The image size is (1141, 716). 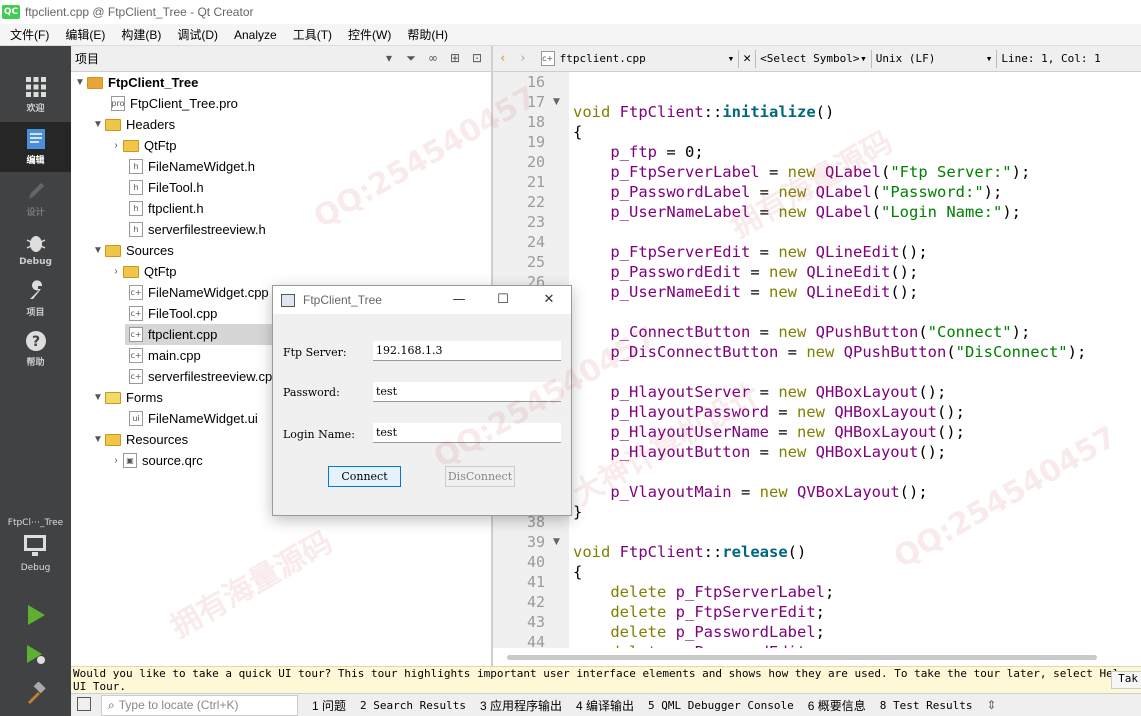 I want to click on line-ending-selector: Unix (LF), so click(x=931, y=58).